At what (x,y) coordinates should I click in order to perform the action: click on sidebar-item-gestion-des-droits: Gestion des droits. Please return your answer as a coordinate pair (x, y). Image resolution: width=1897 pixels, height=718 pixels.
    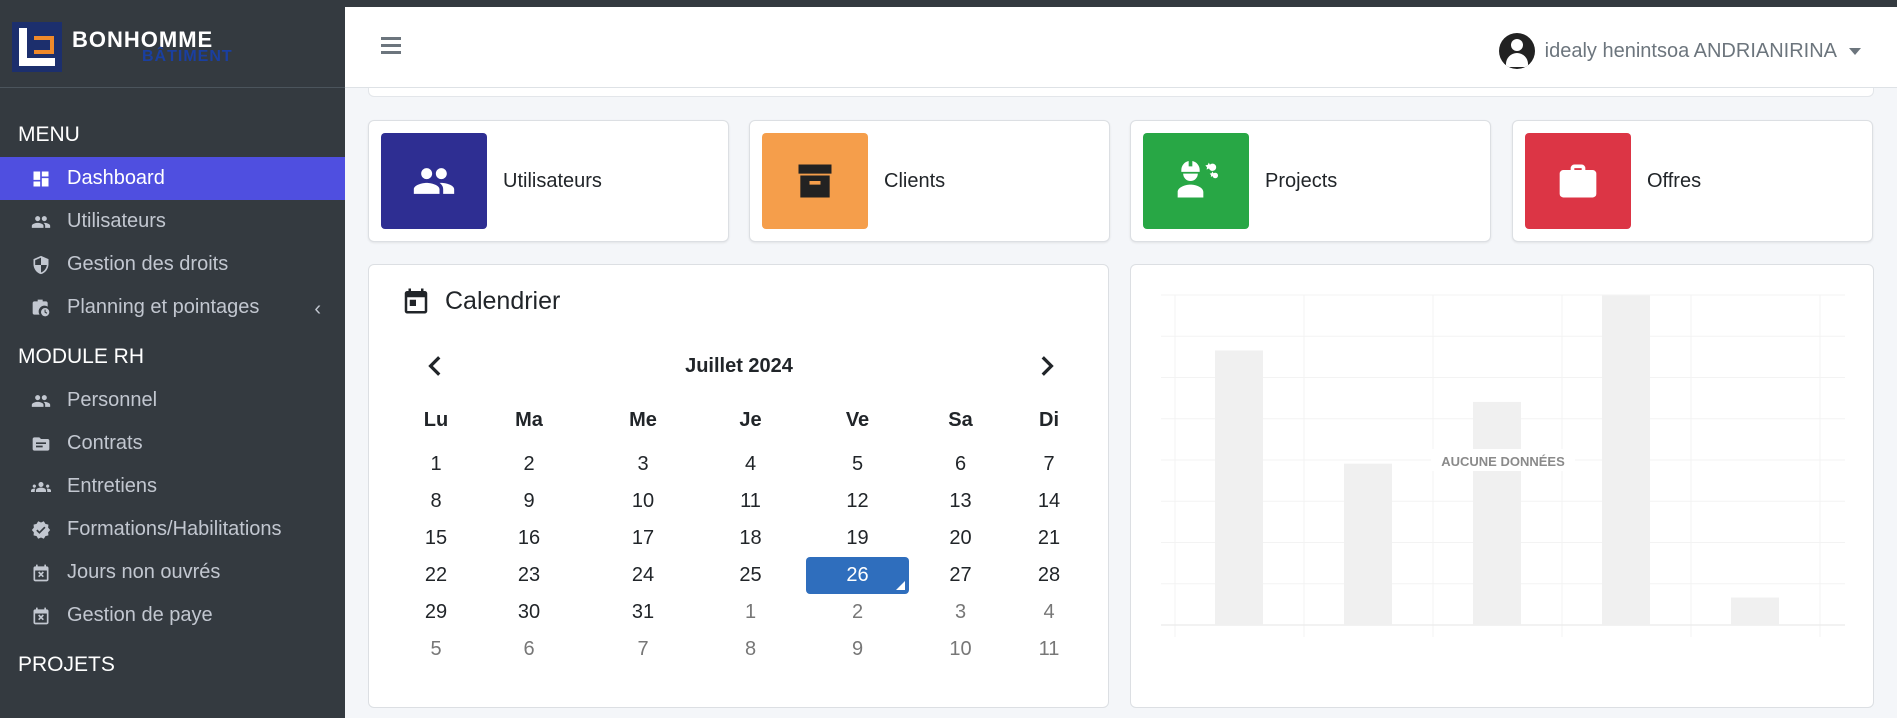
    Looking at the image, I should click on (172, 264).